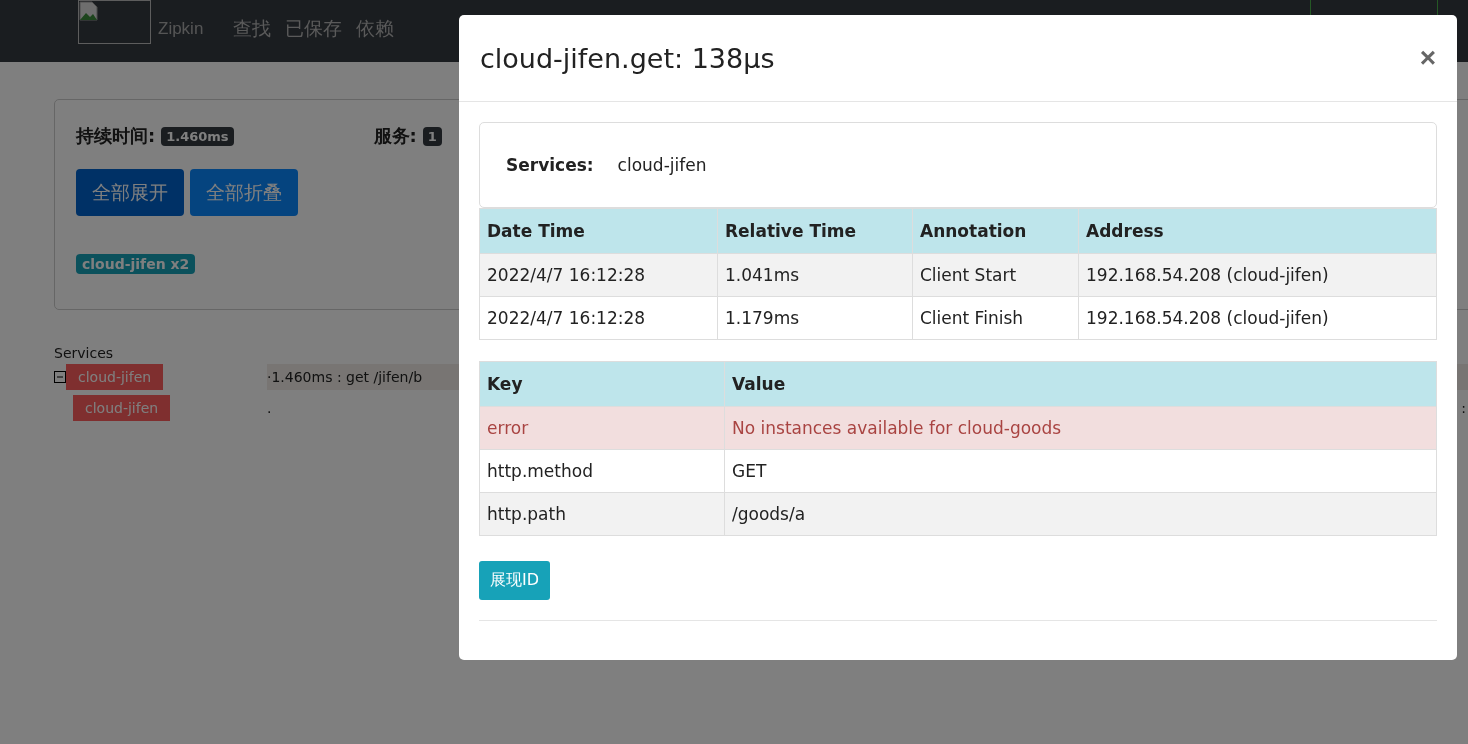 The width and height of the screenshot is (1468, 744). Describe the element at coordinates (815, 318) in the screenshot. I see `table-cell: 1.179ms` at that location.